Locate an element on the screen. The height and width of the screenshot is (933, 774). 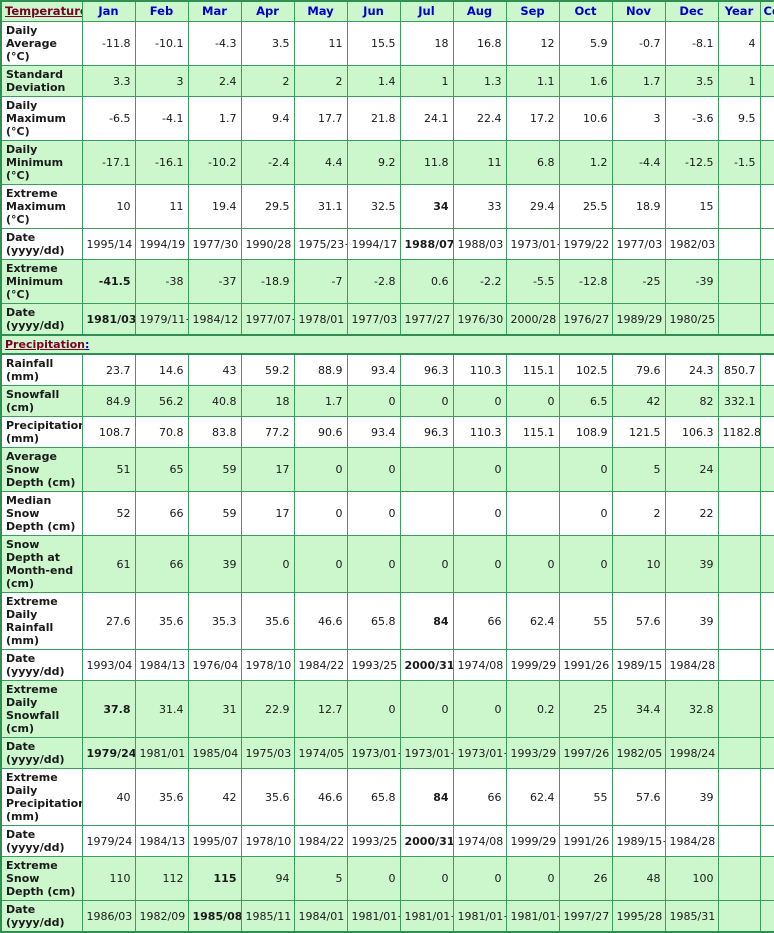
data-cell: 31.1 is located at coordinates (320, 206).